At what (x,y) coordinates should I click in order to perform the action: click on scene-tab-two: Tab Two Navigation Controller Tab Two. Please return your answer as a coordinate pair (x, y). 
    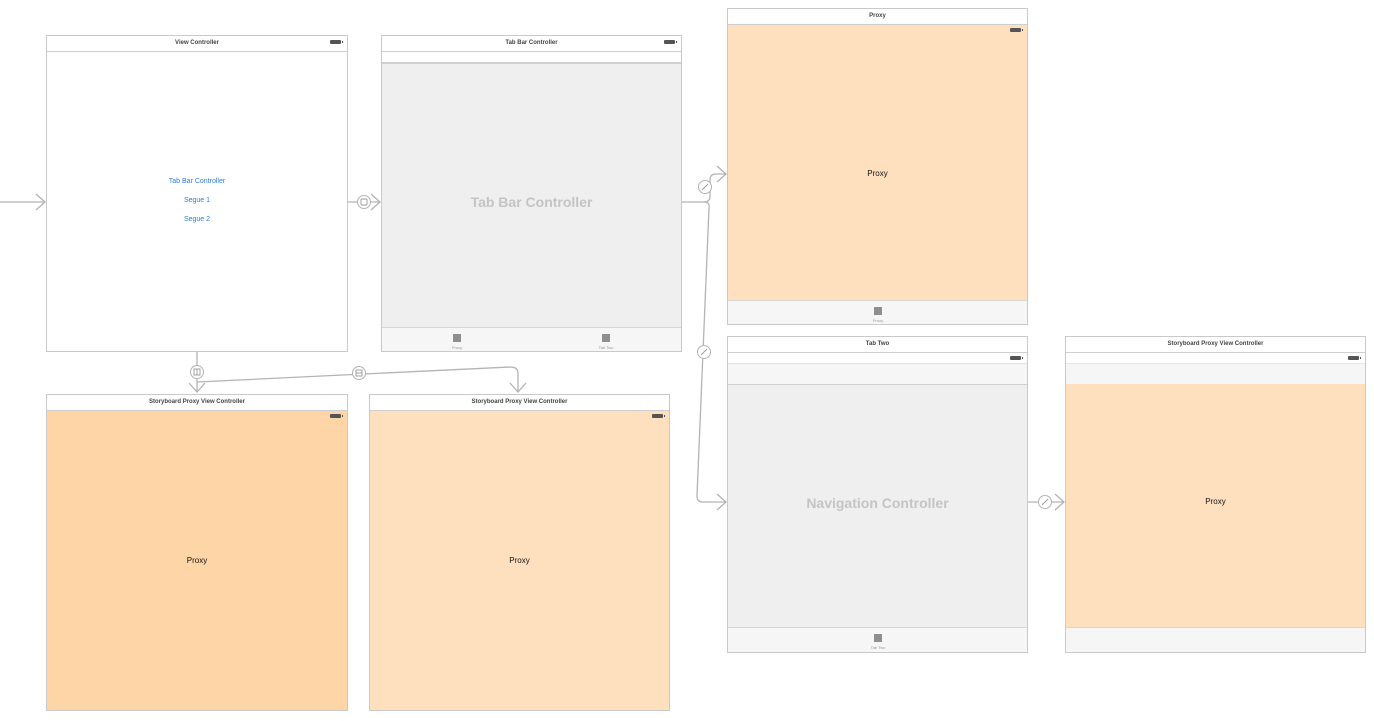
    Looking at the image, I should click on (877, 494).